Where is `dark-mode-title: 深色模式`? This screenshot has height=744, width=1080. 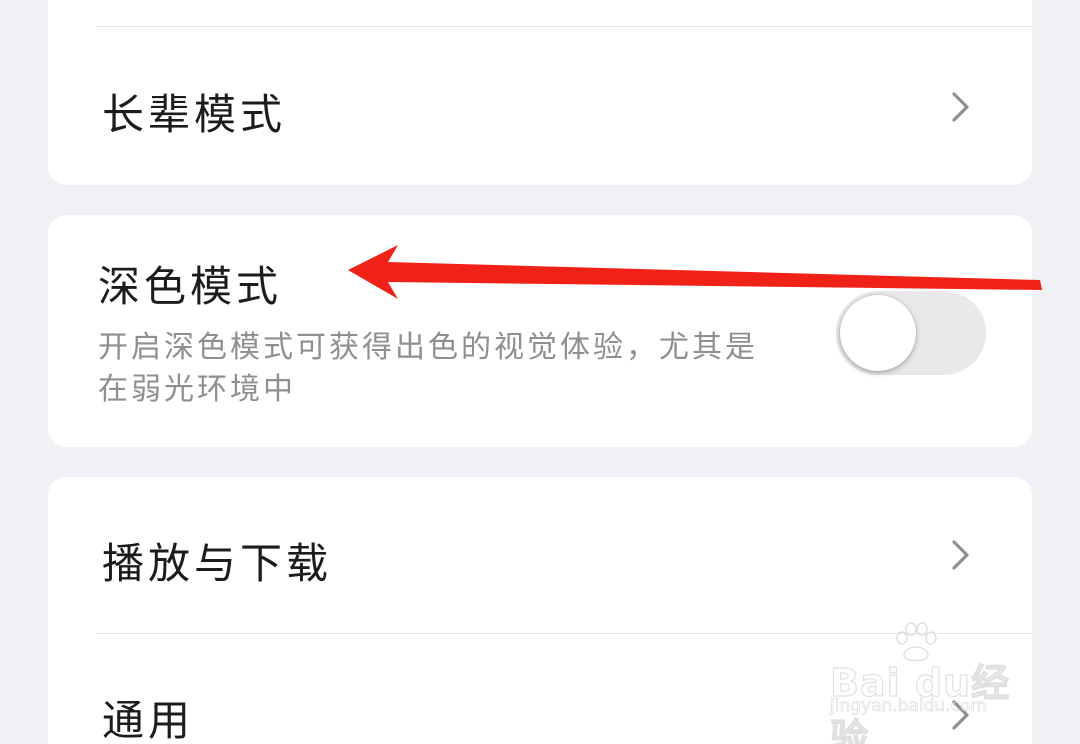 dark-mode-title: 深色模式 is located at coordinates (190, 286).